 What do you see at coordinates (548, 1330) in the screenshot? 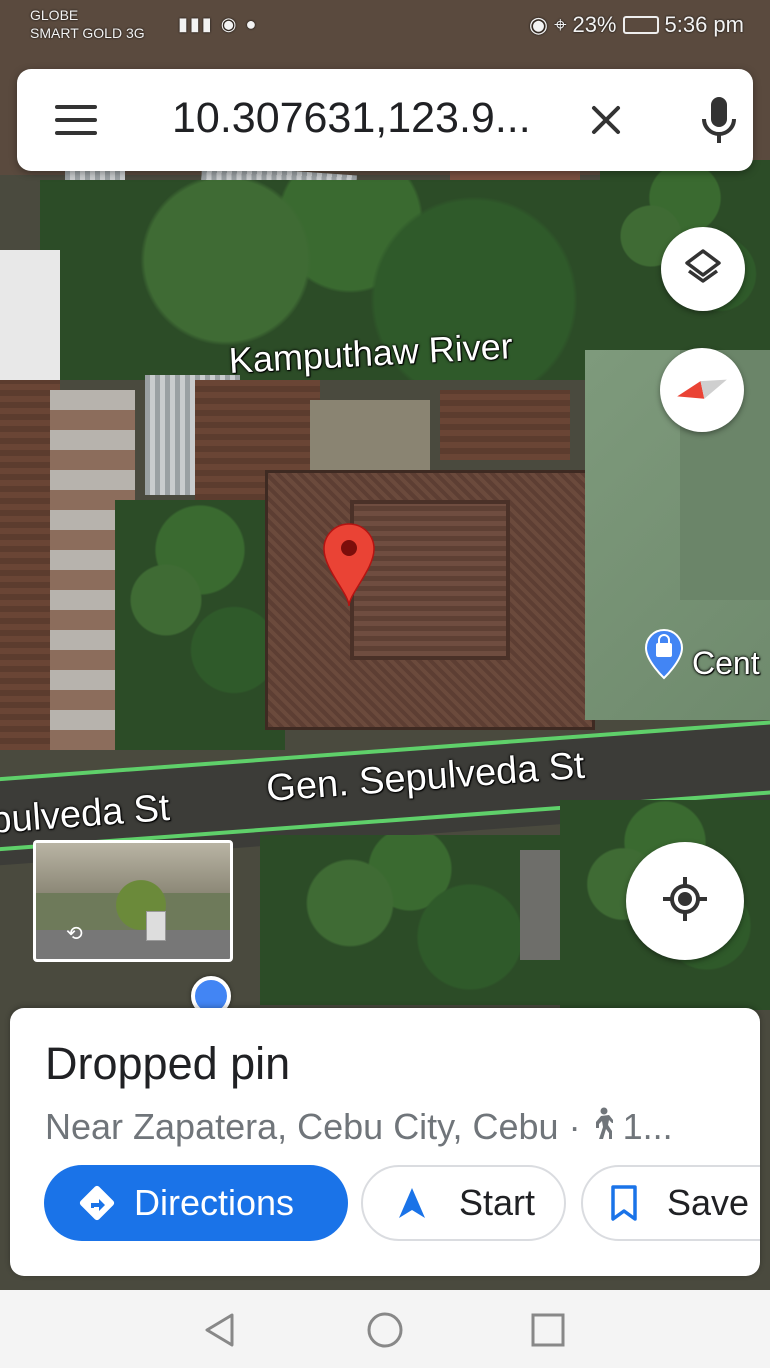
I see `recents-square-icon` at bounding box center [548, 1330].